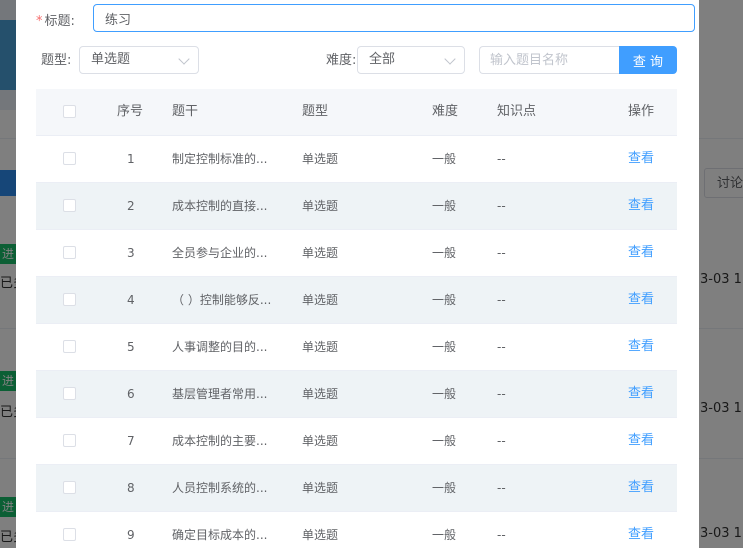 The image size is (743, 548). Describe the element at coordinates (356, 530) in the screenshot. I see `table-row: 9 确定目标成本的... 单选题 一般 -- 查看` at that location.